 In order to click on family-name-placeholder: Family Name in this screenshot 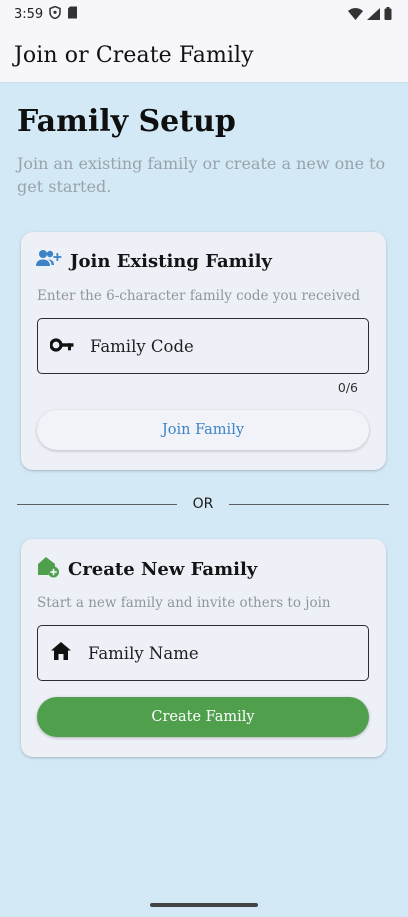, I will do `click(143, 653)`.